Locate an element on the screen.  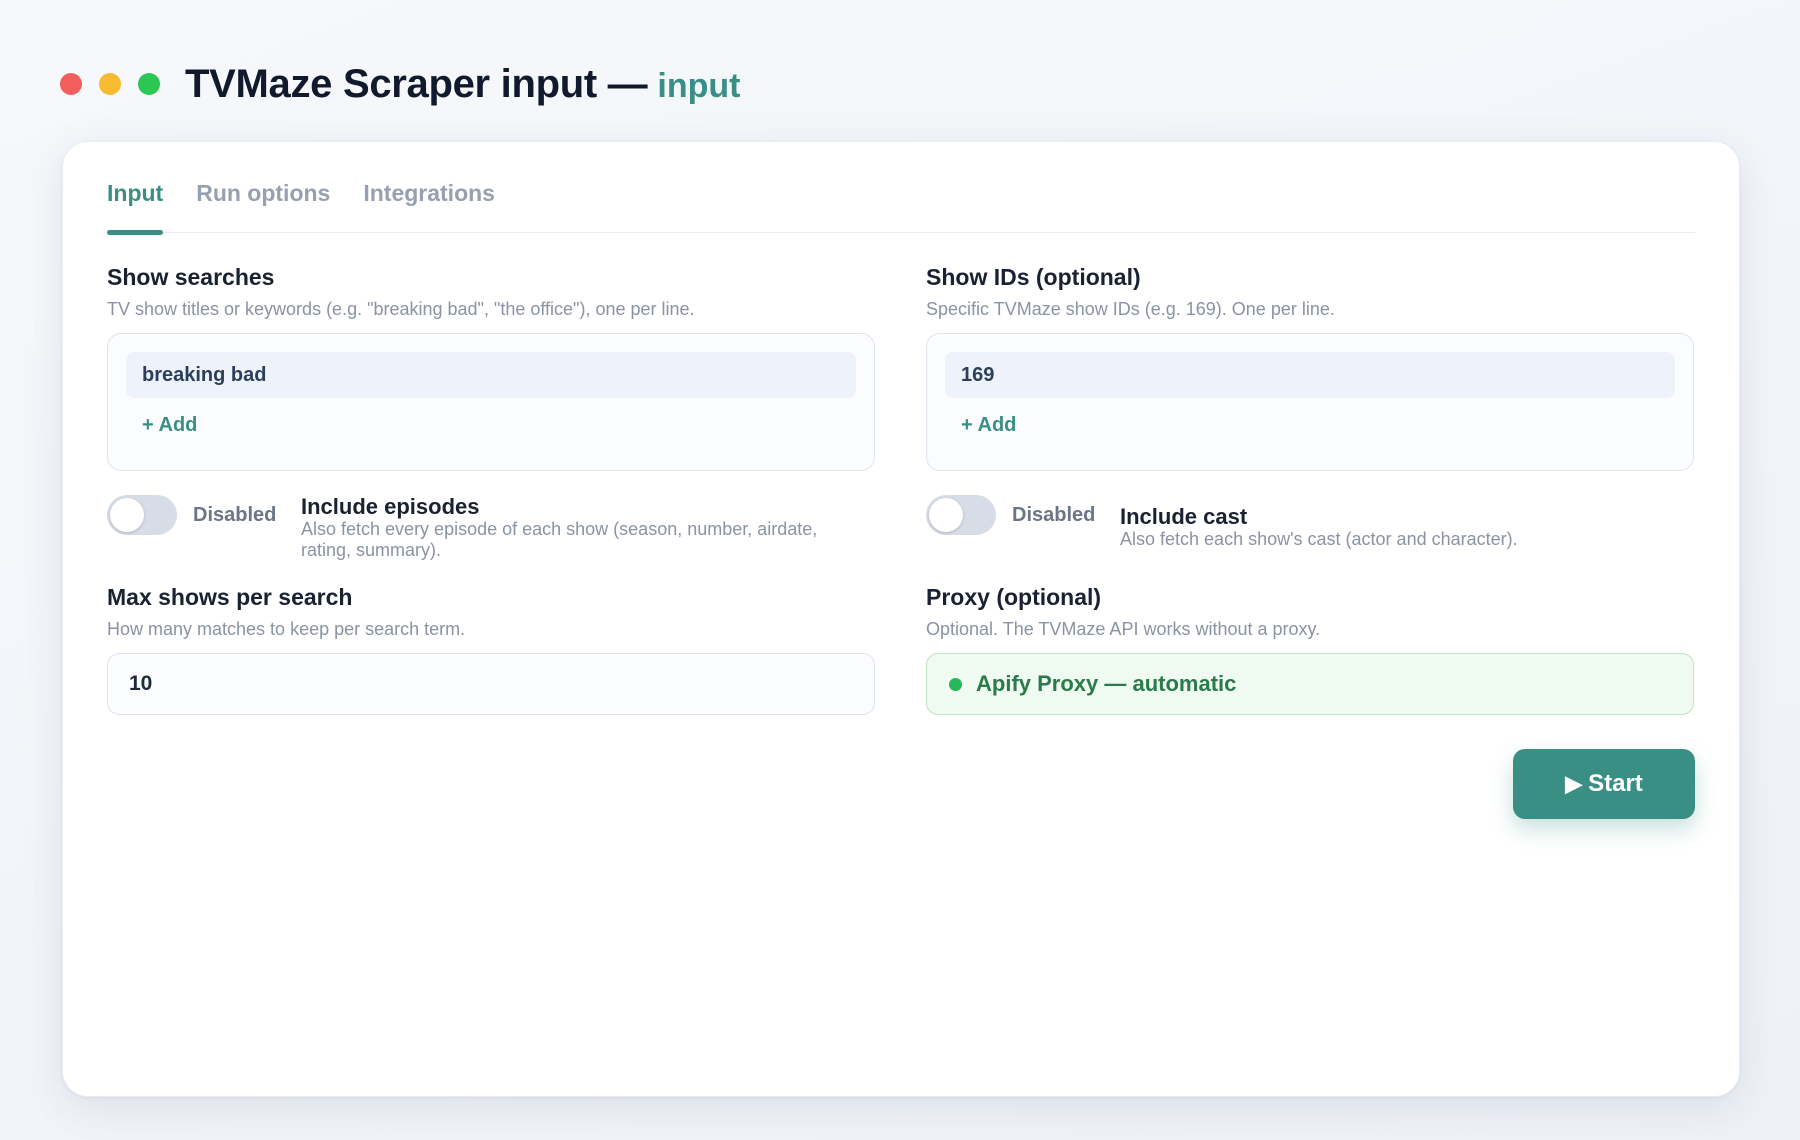
include-episodes-toggle is located at coordinates (142, 515).